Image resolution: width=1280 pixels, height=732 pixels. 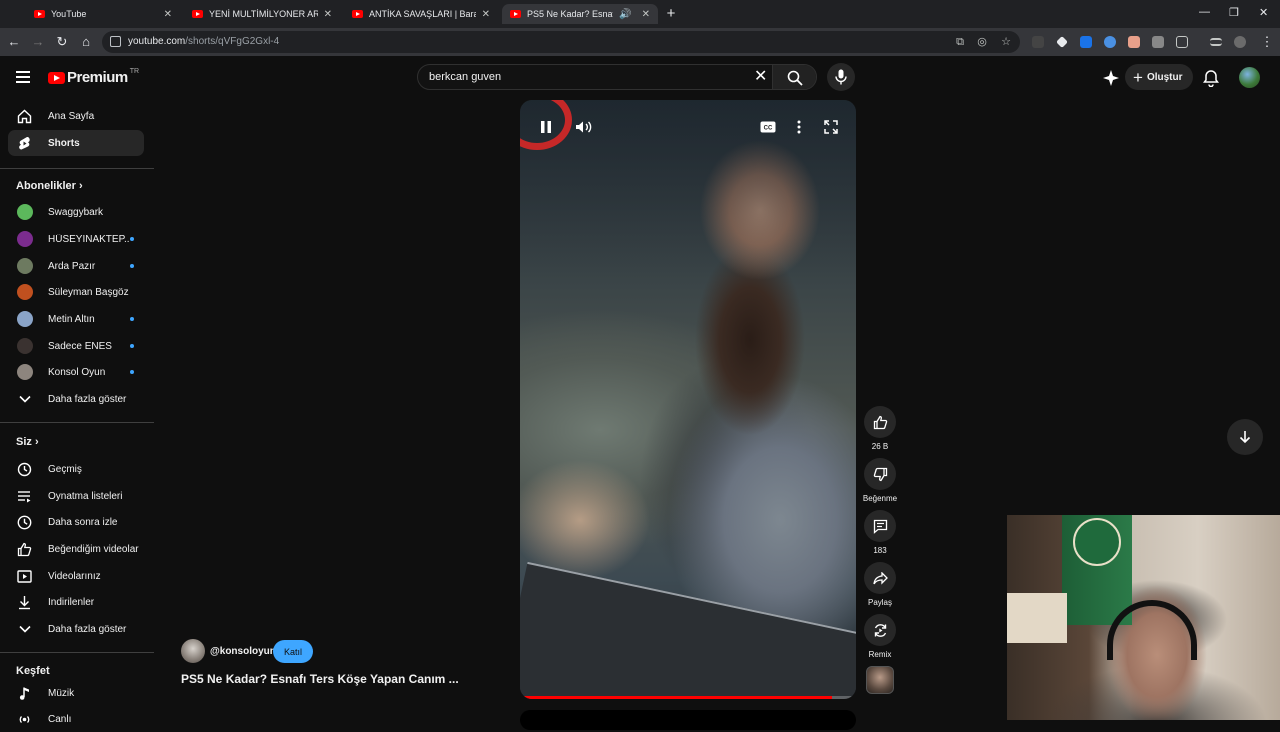 I want to click on ai-sparkle-icon, so click(x=1111, y=78).